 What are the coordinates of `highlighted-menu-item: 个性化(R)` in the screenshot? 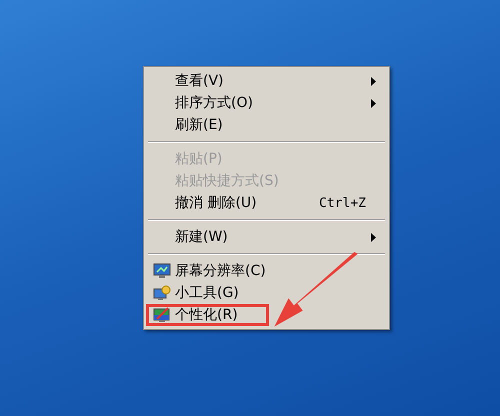 It's located at (207, 315).